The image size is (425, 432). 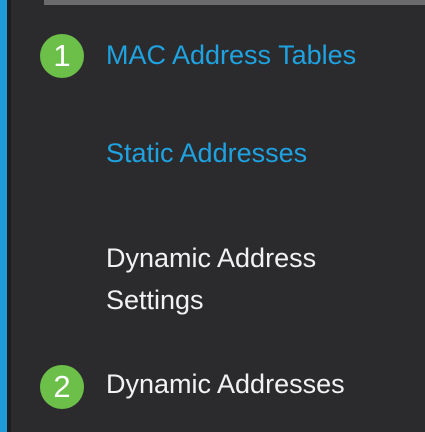 I want to click on step-badge-2: 2, so click(x=62, y=387).